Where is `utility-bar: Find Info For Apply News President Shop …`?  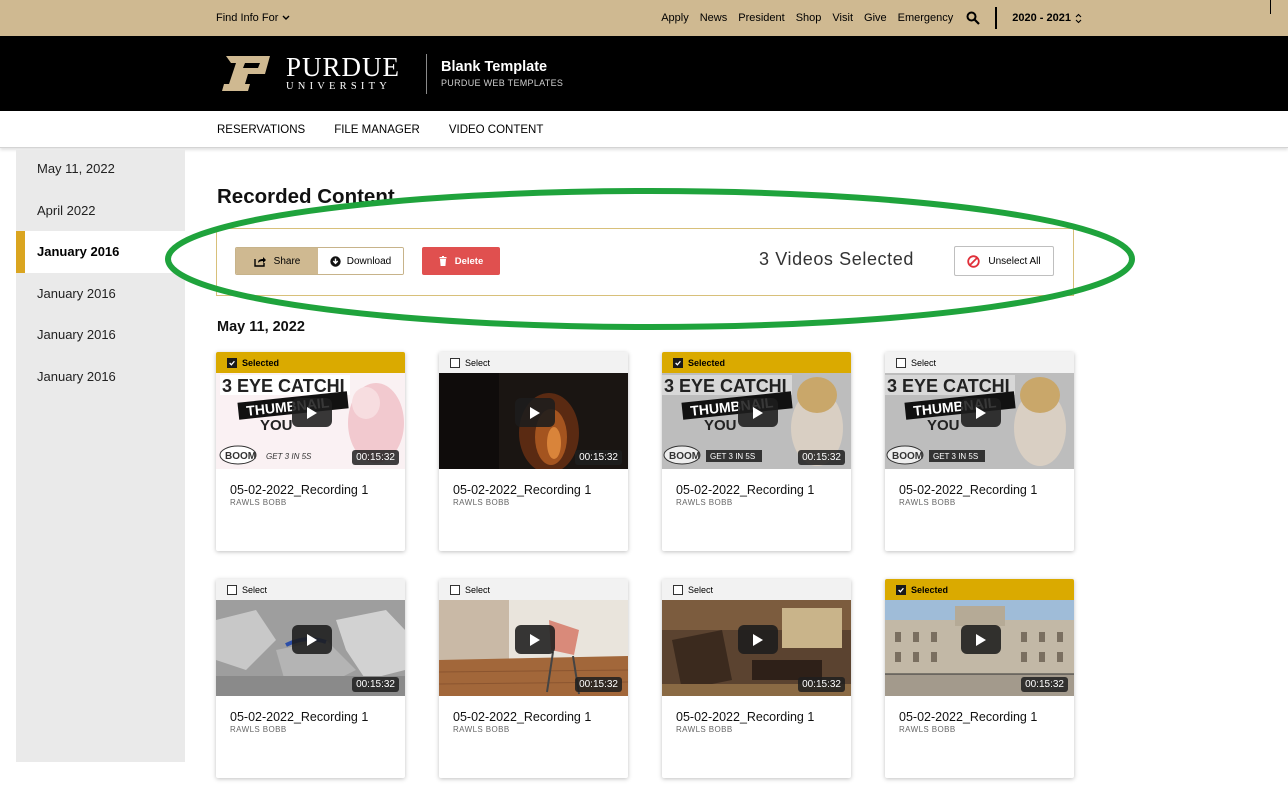
utility-bar: Find Info For Apply News President Shop … is located at coordinates (644, 18).